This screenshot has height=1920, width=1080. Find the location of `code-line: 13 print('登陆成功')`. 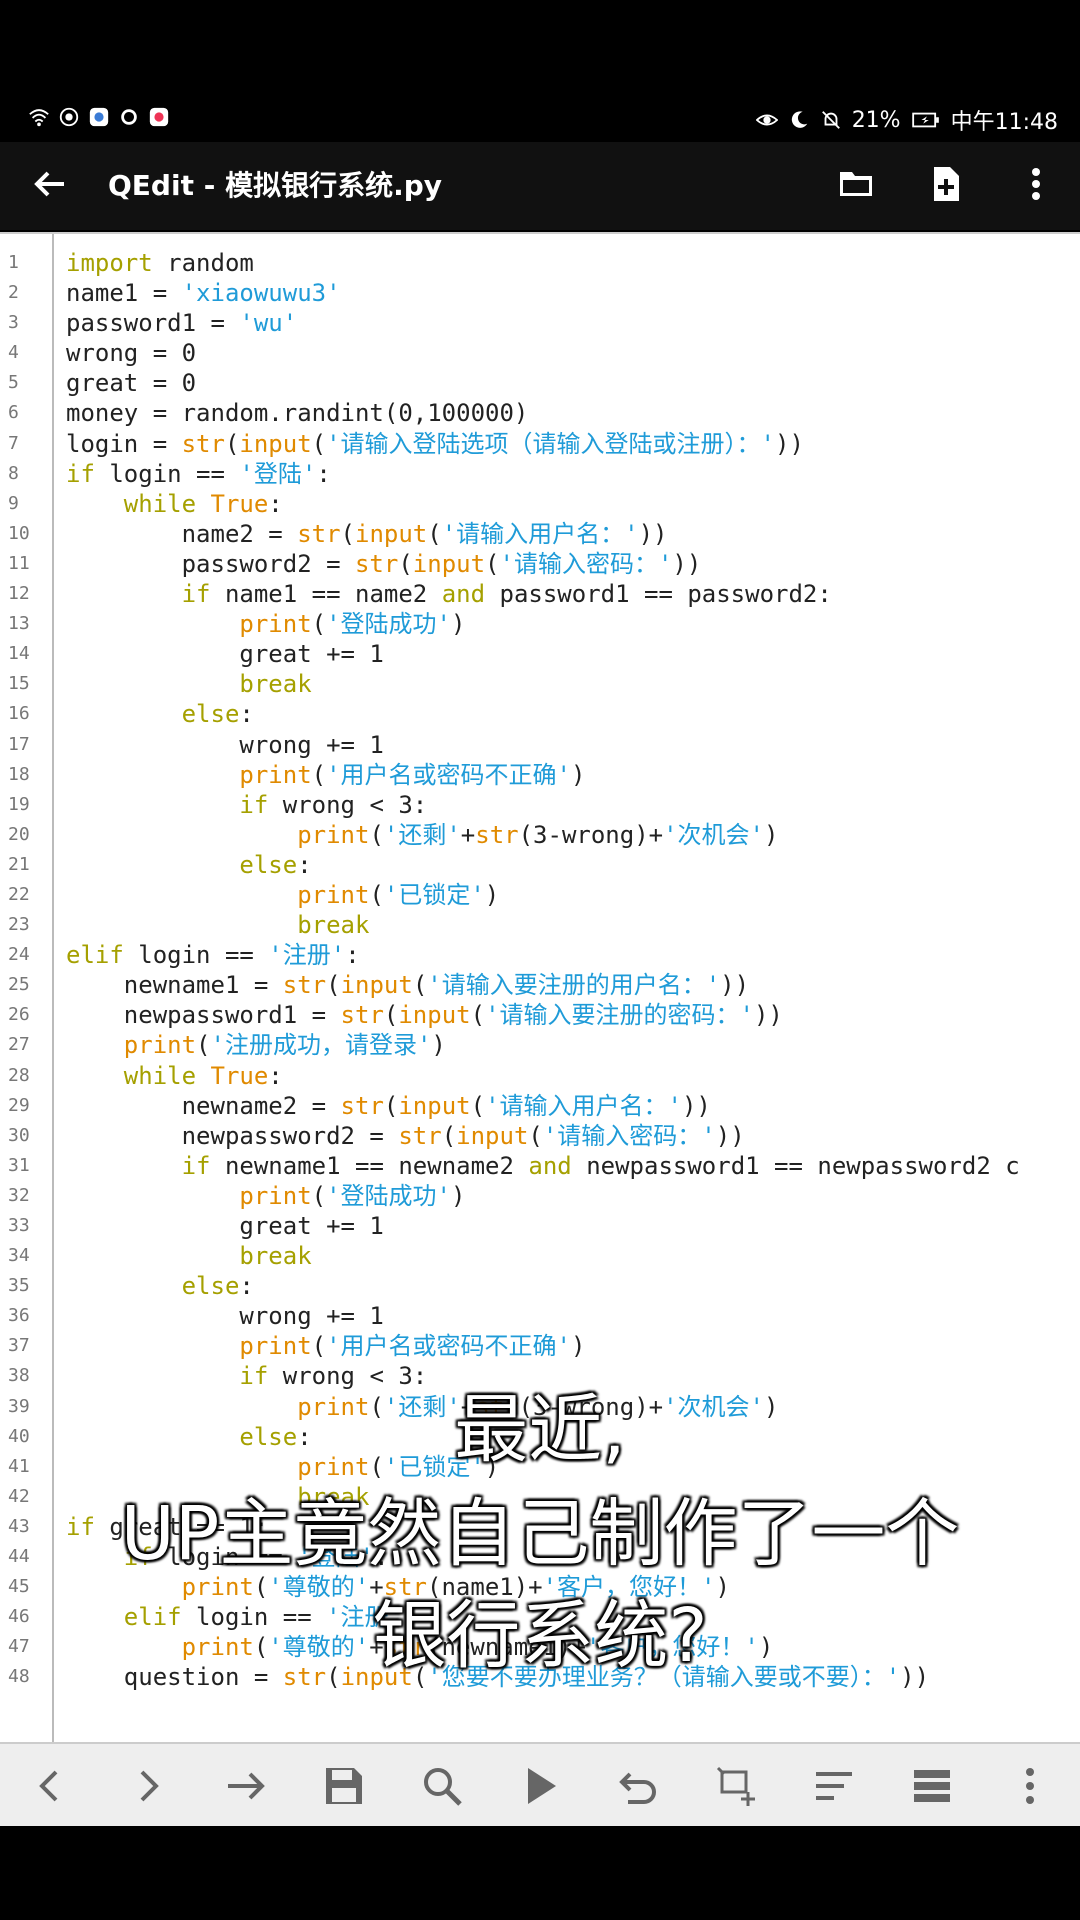

code-line: 13 print('登陆成功') is located at coordinates (540, 624).